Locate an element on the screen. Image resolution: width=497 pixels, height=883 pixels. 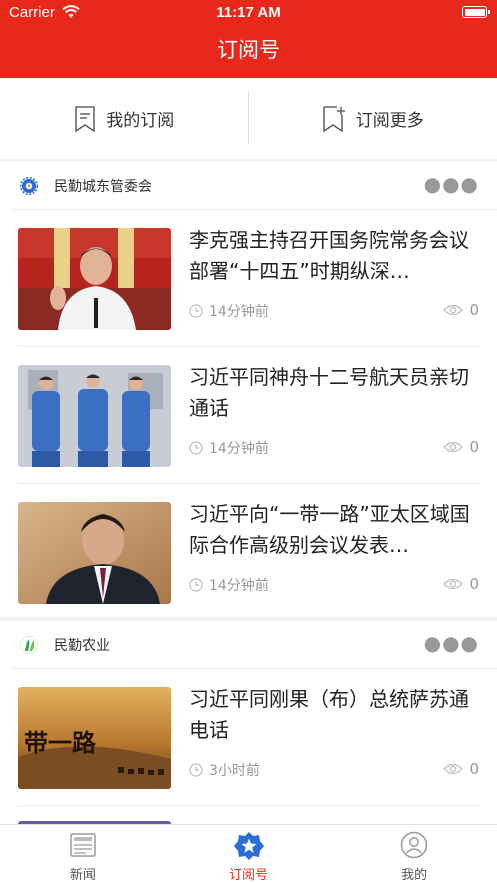
leaf-logo-icon is located at coordinates (29, 645).